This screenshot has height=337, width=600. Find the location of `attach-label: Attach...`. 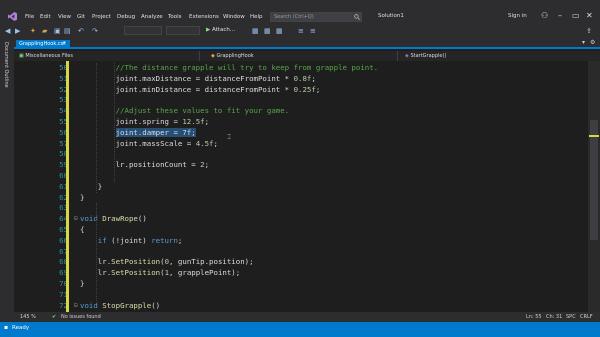

attach-label: Attach... is located at coordinates (223, 30).